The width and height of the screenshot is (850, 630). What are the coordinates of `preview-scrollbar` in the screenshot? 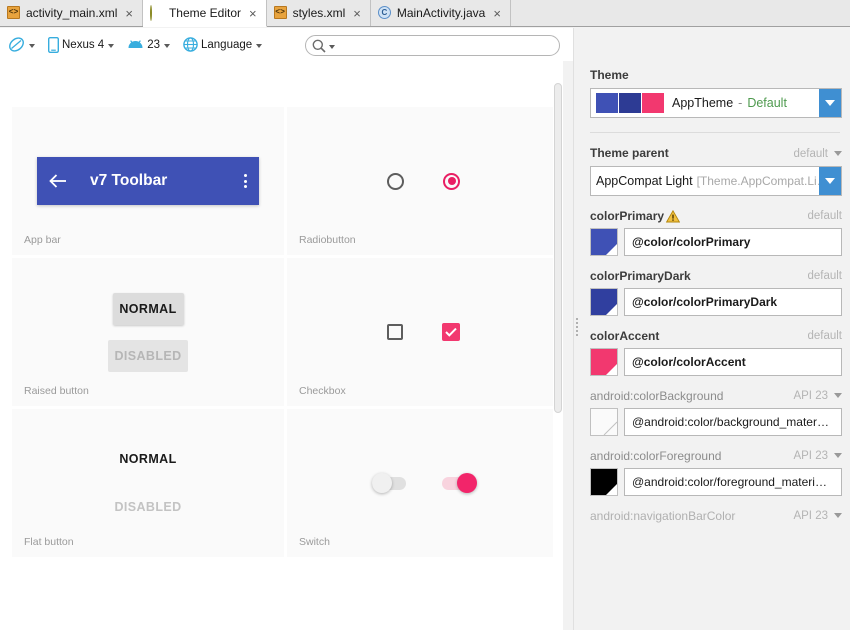 It's located at (558, 345).